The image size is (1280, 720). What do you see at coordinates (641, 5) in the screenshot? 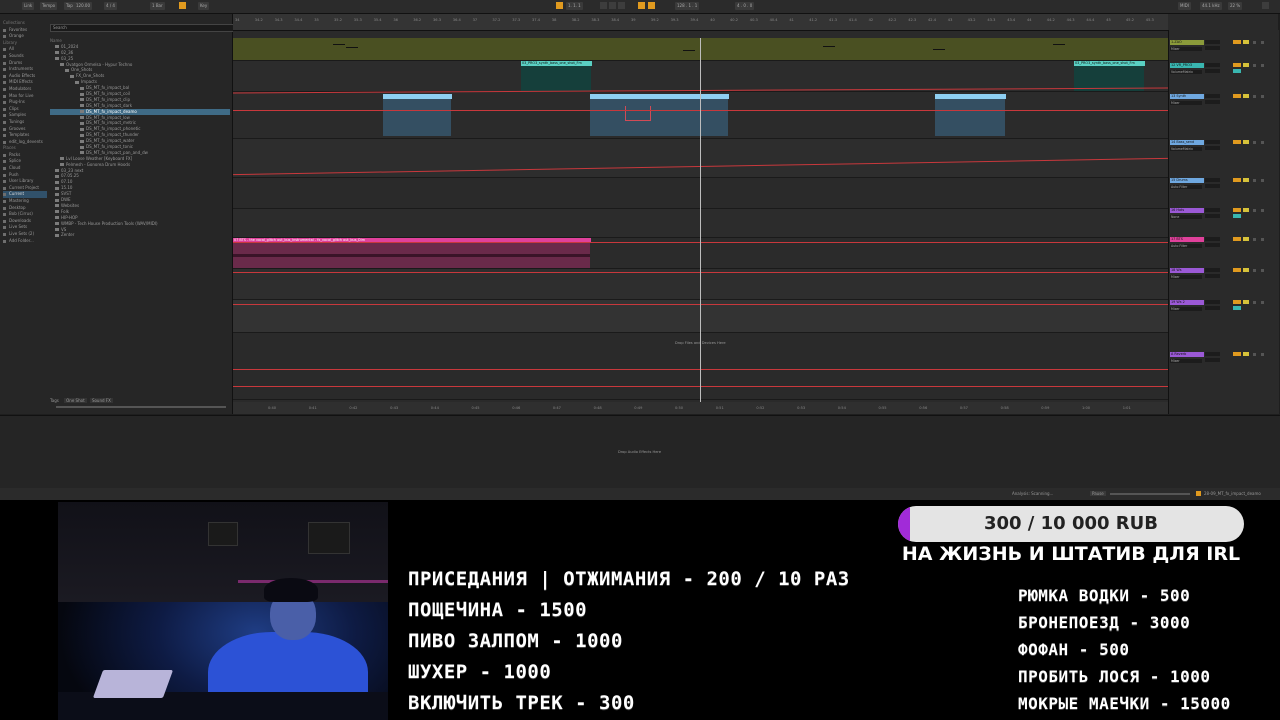
I see `overdub-icon` at bounding box center [641, 5].